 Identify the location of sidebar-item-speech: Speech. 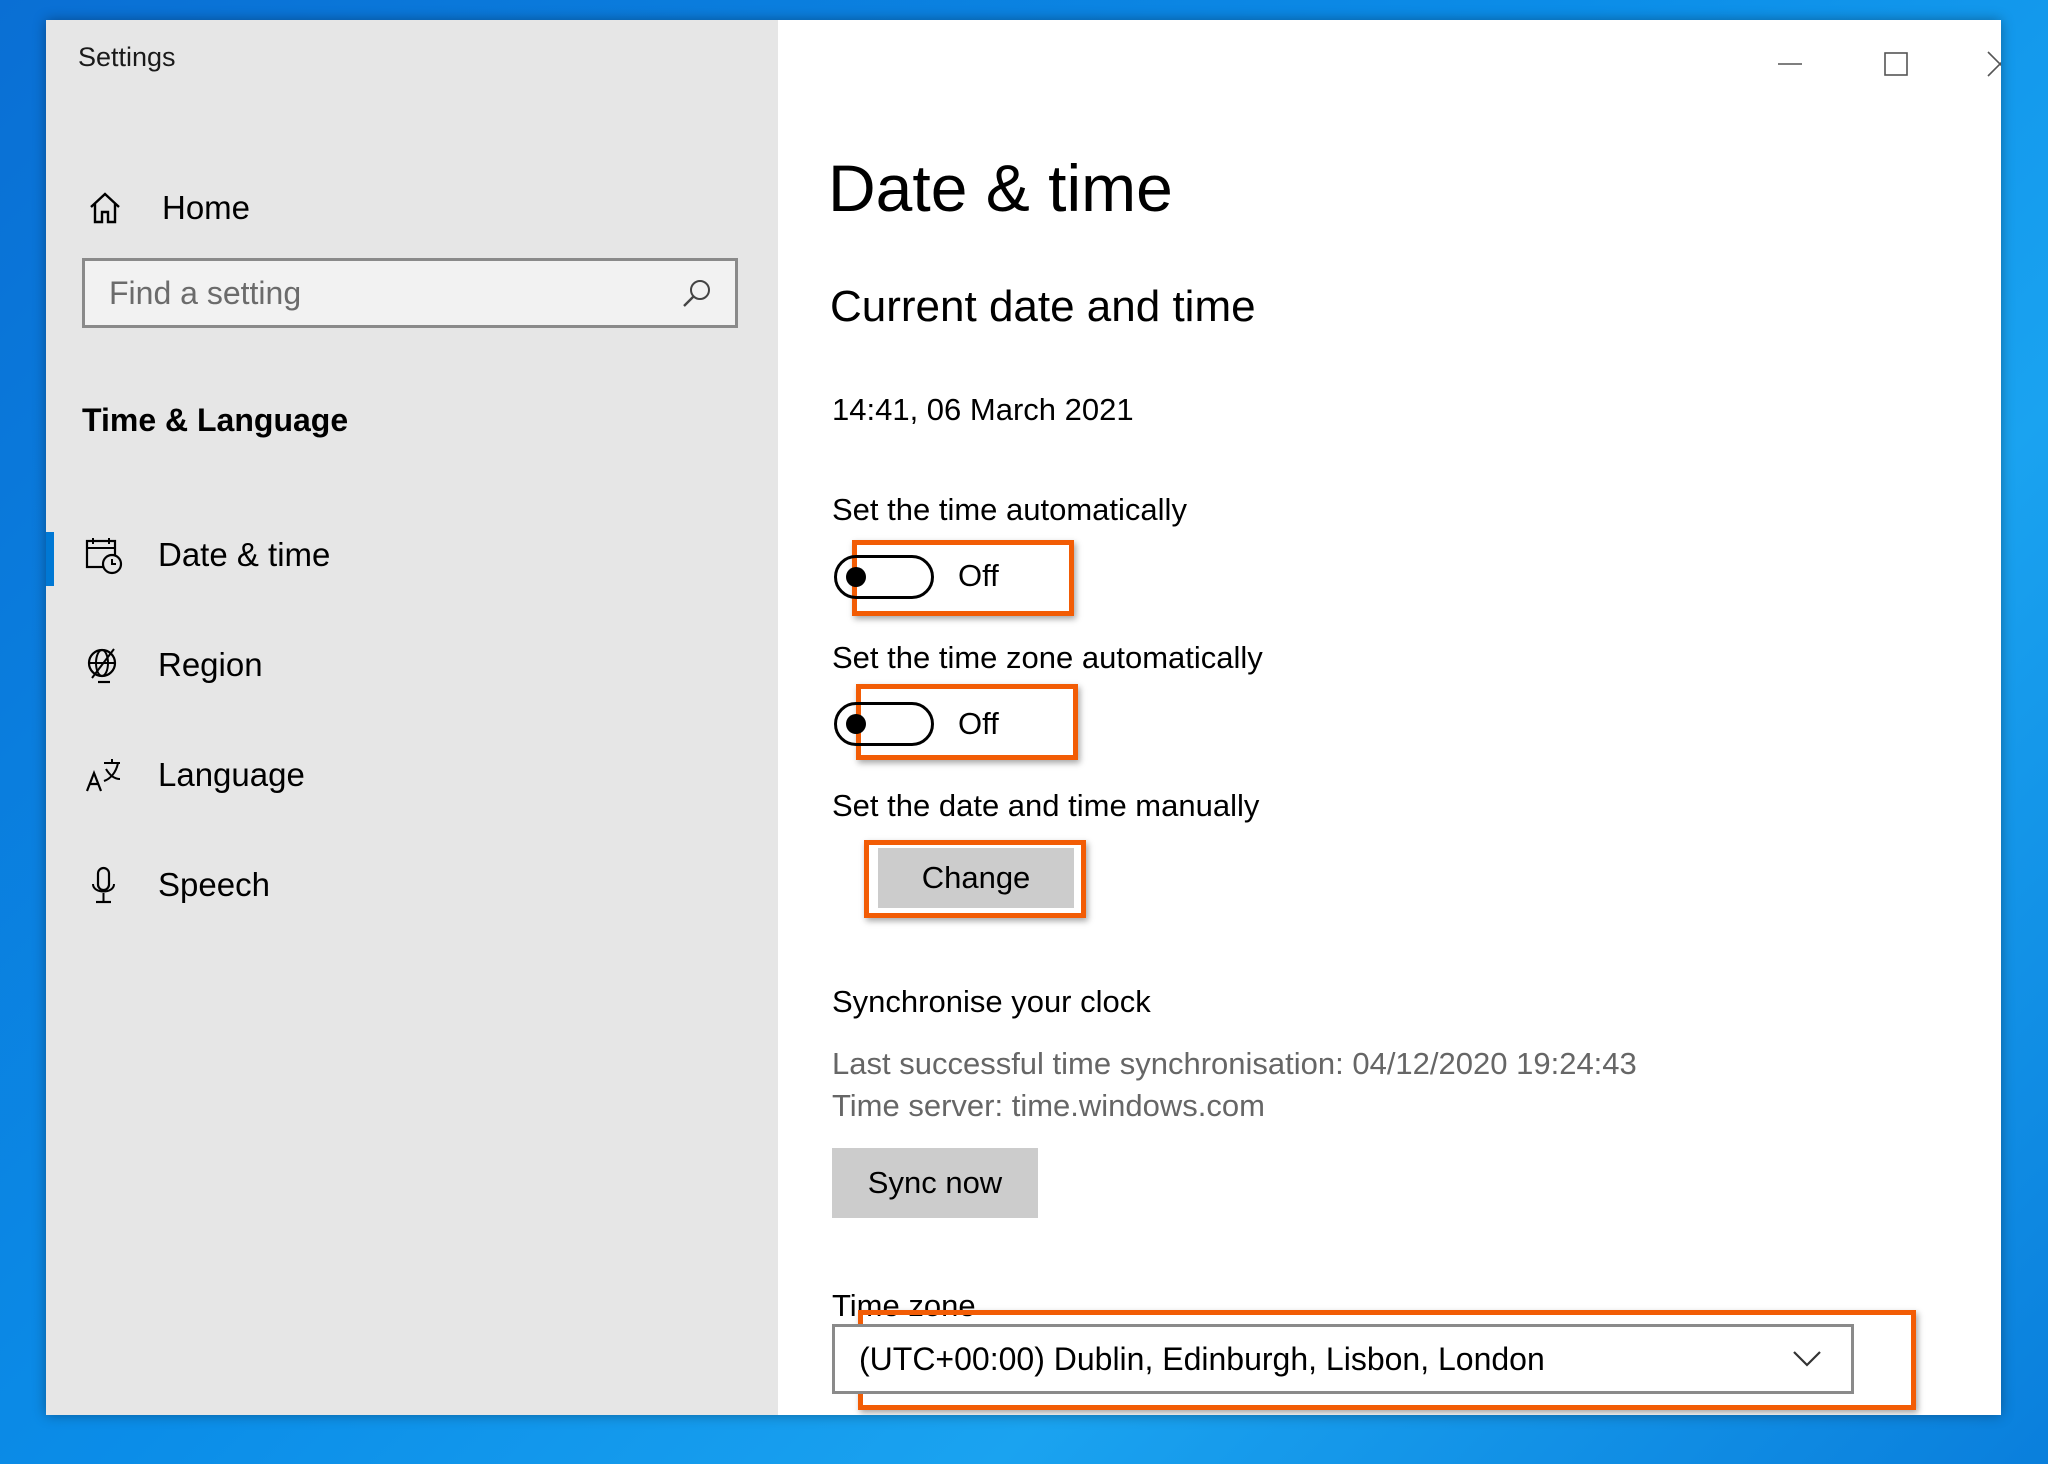
(412, 885).